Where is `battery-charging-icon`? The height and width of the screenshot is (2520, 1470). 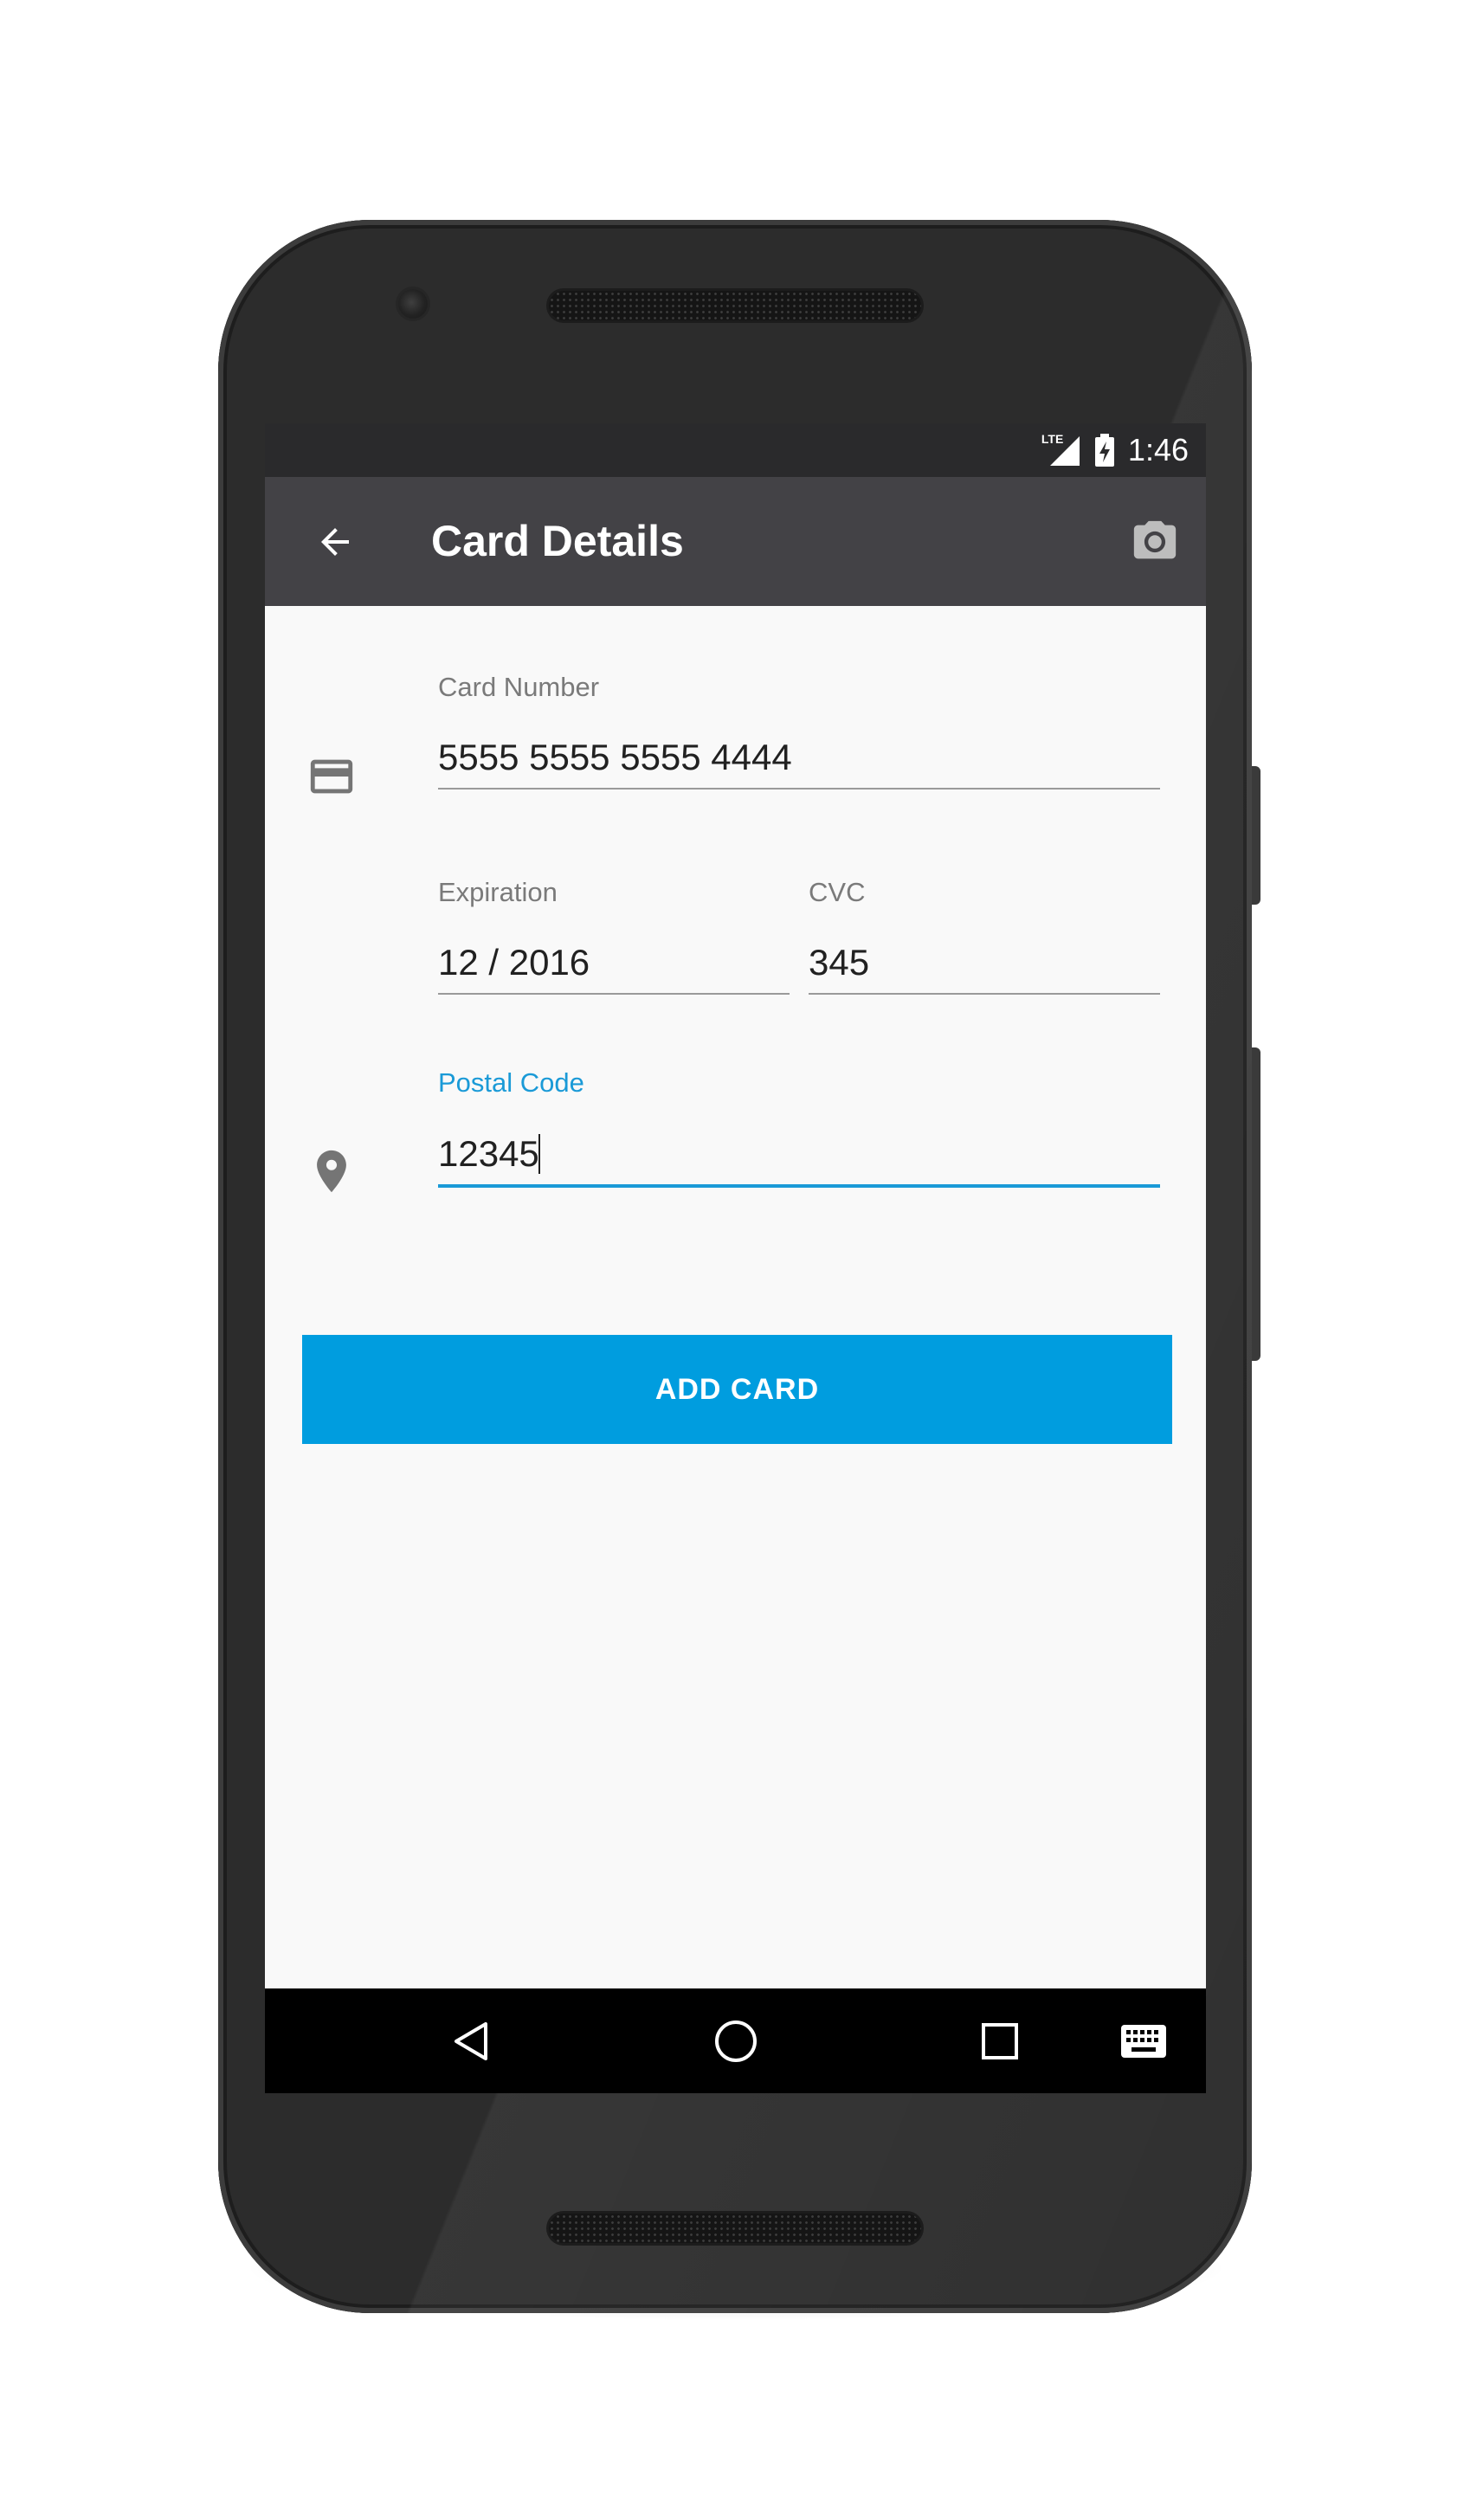
battery-charging-icon is located at coordinates (1105, 450).